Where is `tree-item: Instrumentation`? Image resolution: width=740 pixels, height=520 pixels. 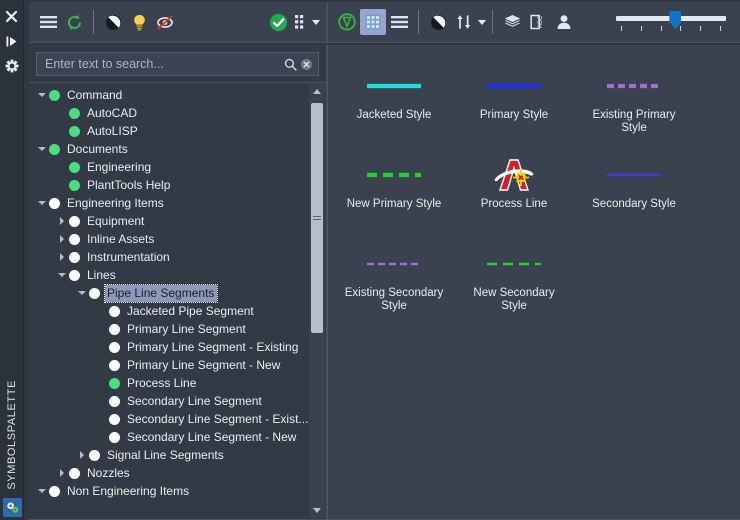 tree-item: Instrumentation is located at coordinates (169, 257).